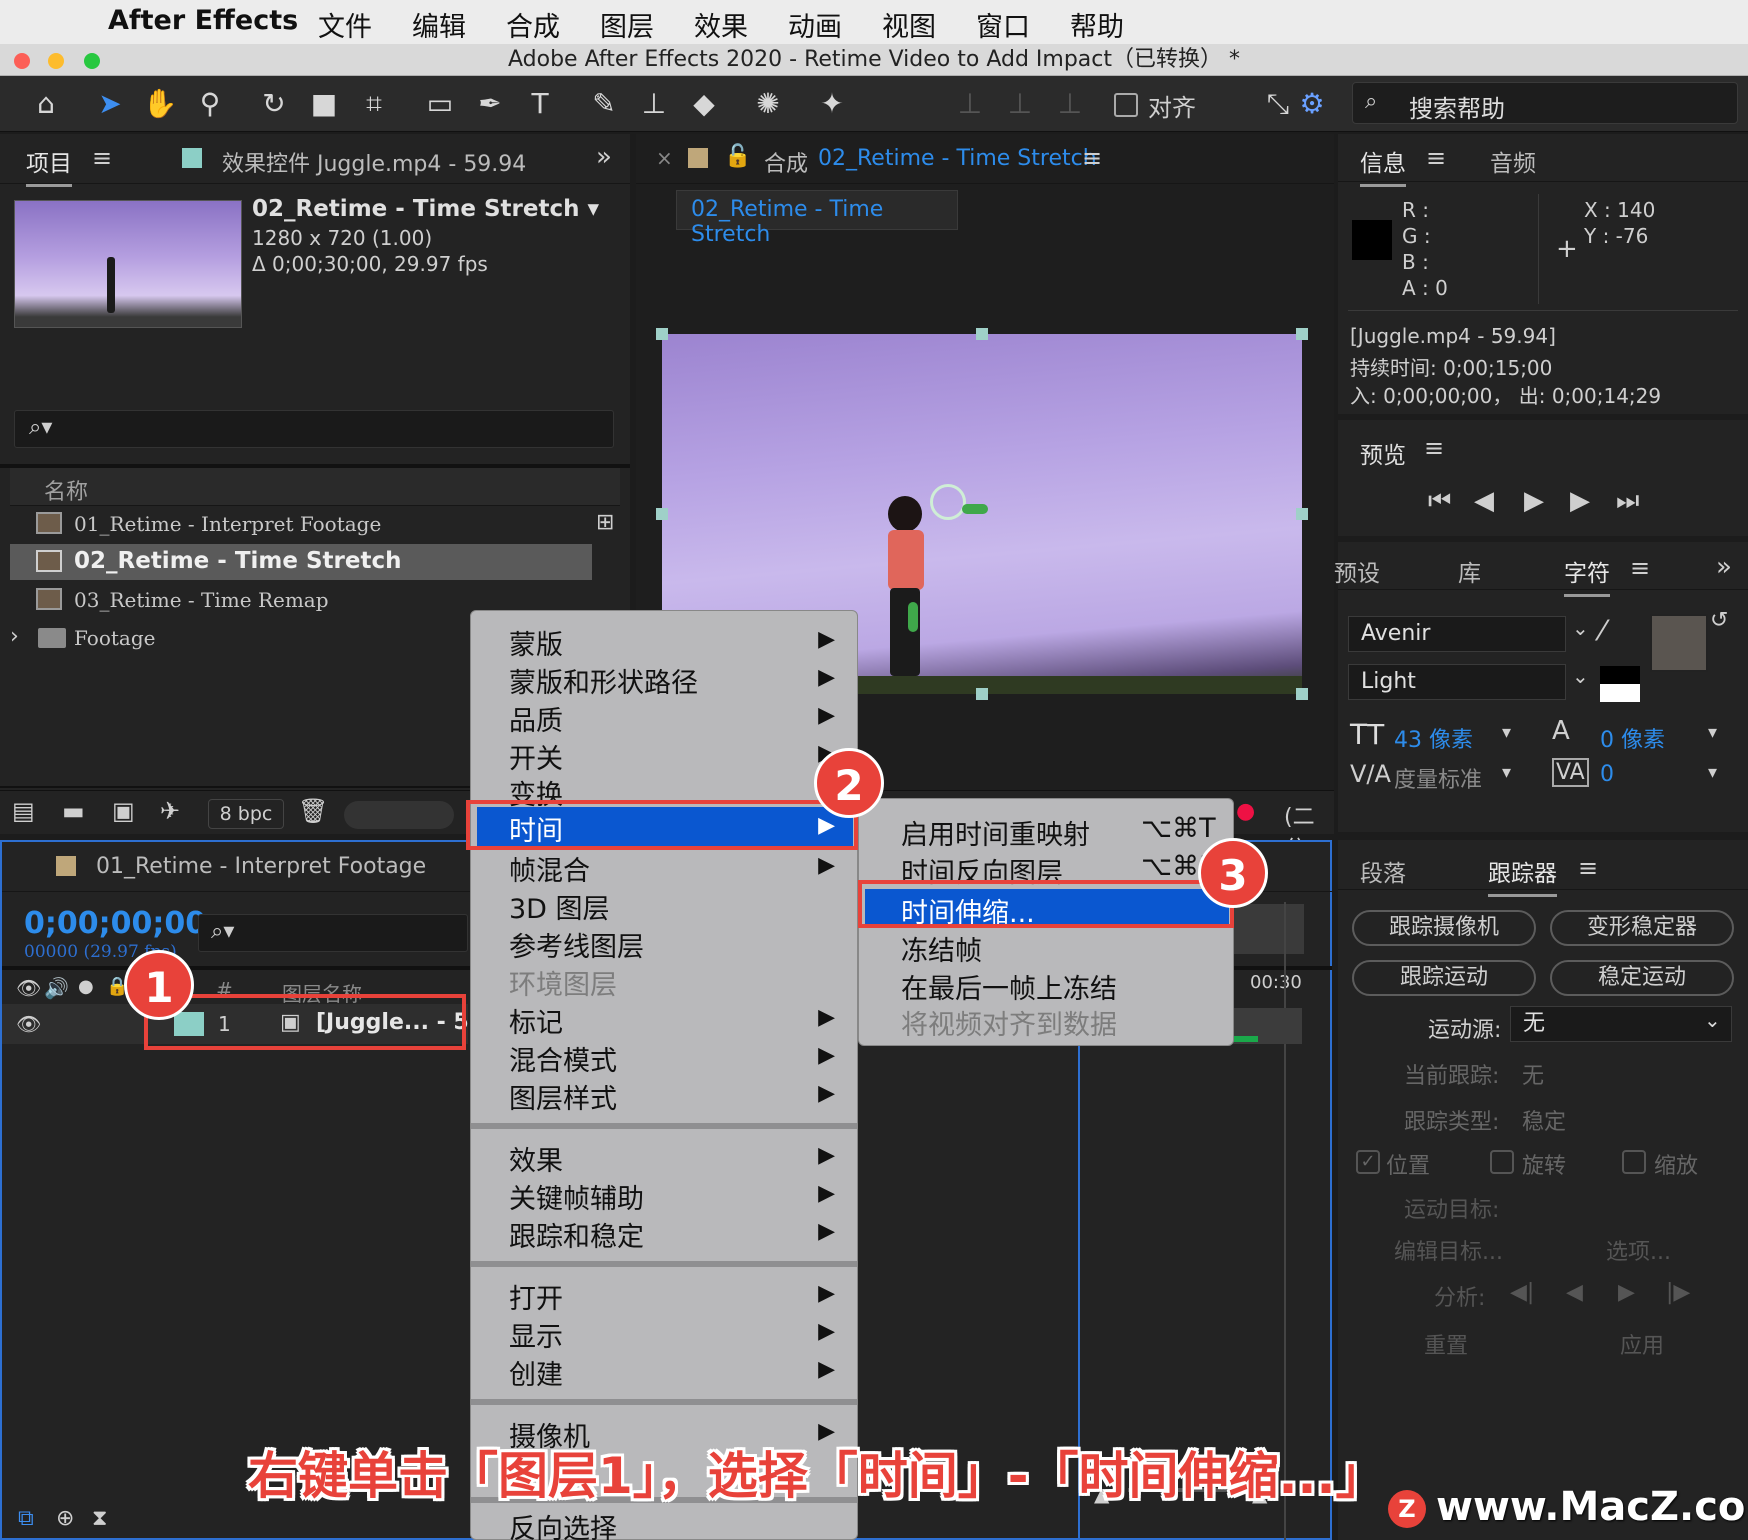  What do you see at coordinates (46, 104) in the screenshot?
I see `home-icon: ⌂` at bounding box center [46, 104].